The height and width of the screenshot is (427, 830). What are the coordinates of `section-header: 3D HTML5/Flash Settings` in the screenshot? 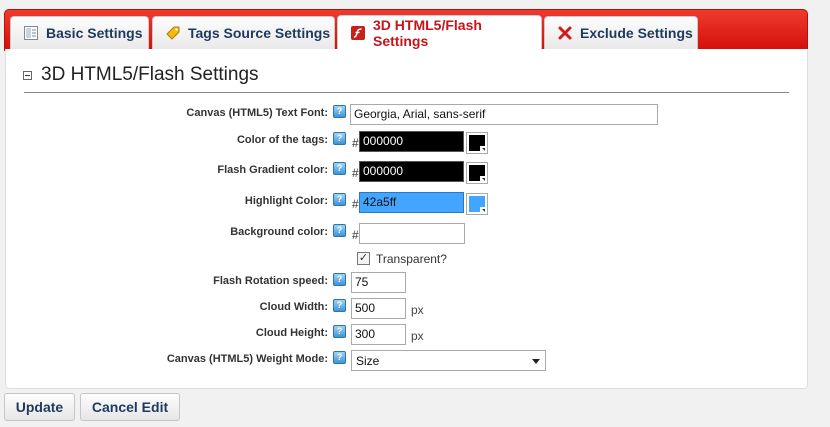 It's located at (141, 75).